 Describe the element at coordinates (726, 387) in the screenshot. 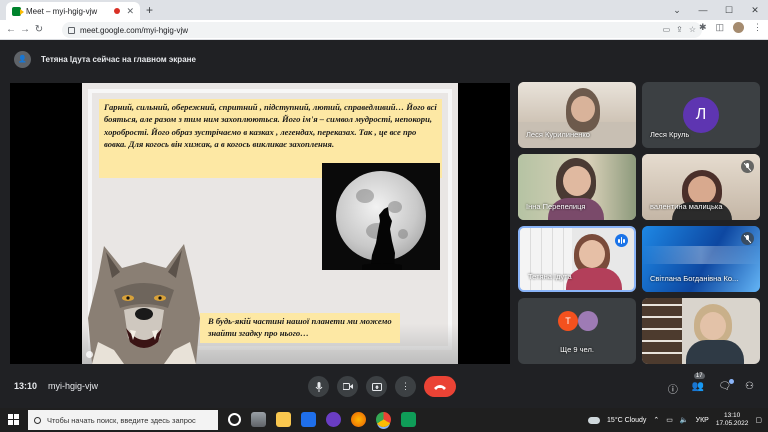

I see `chat-button: 🗨` at that location.